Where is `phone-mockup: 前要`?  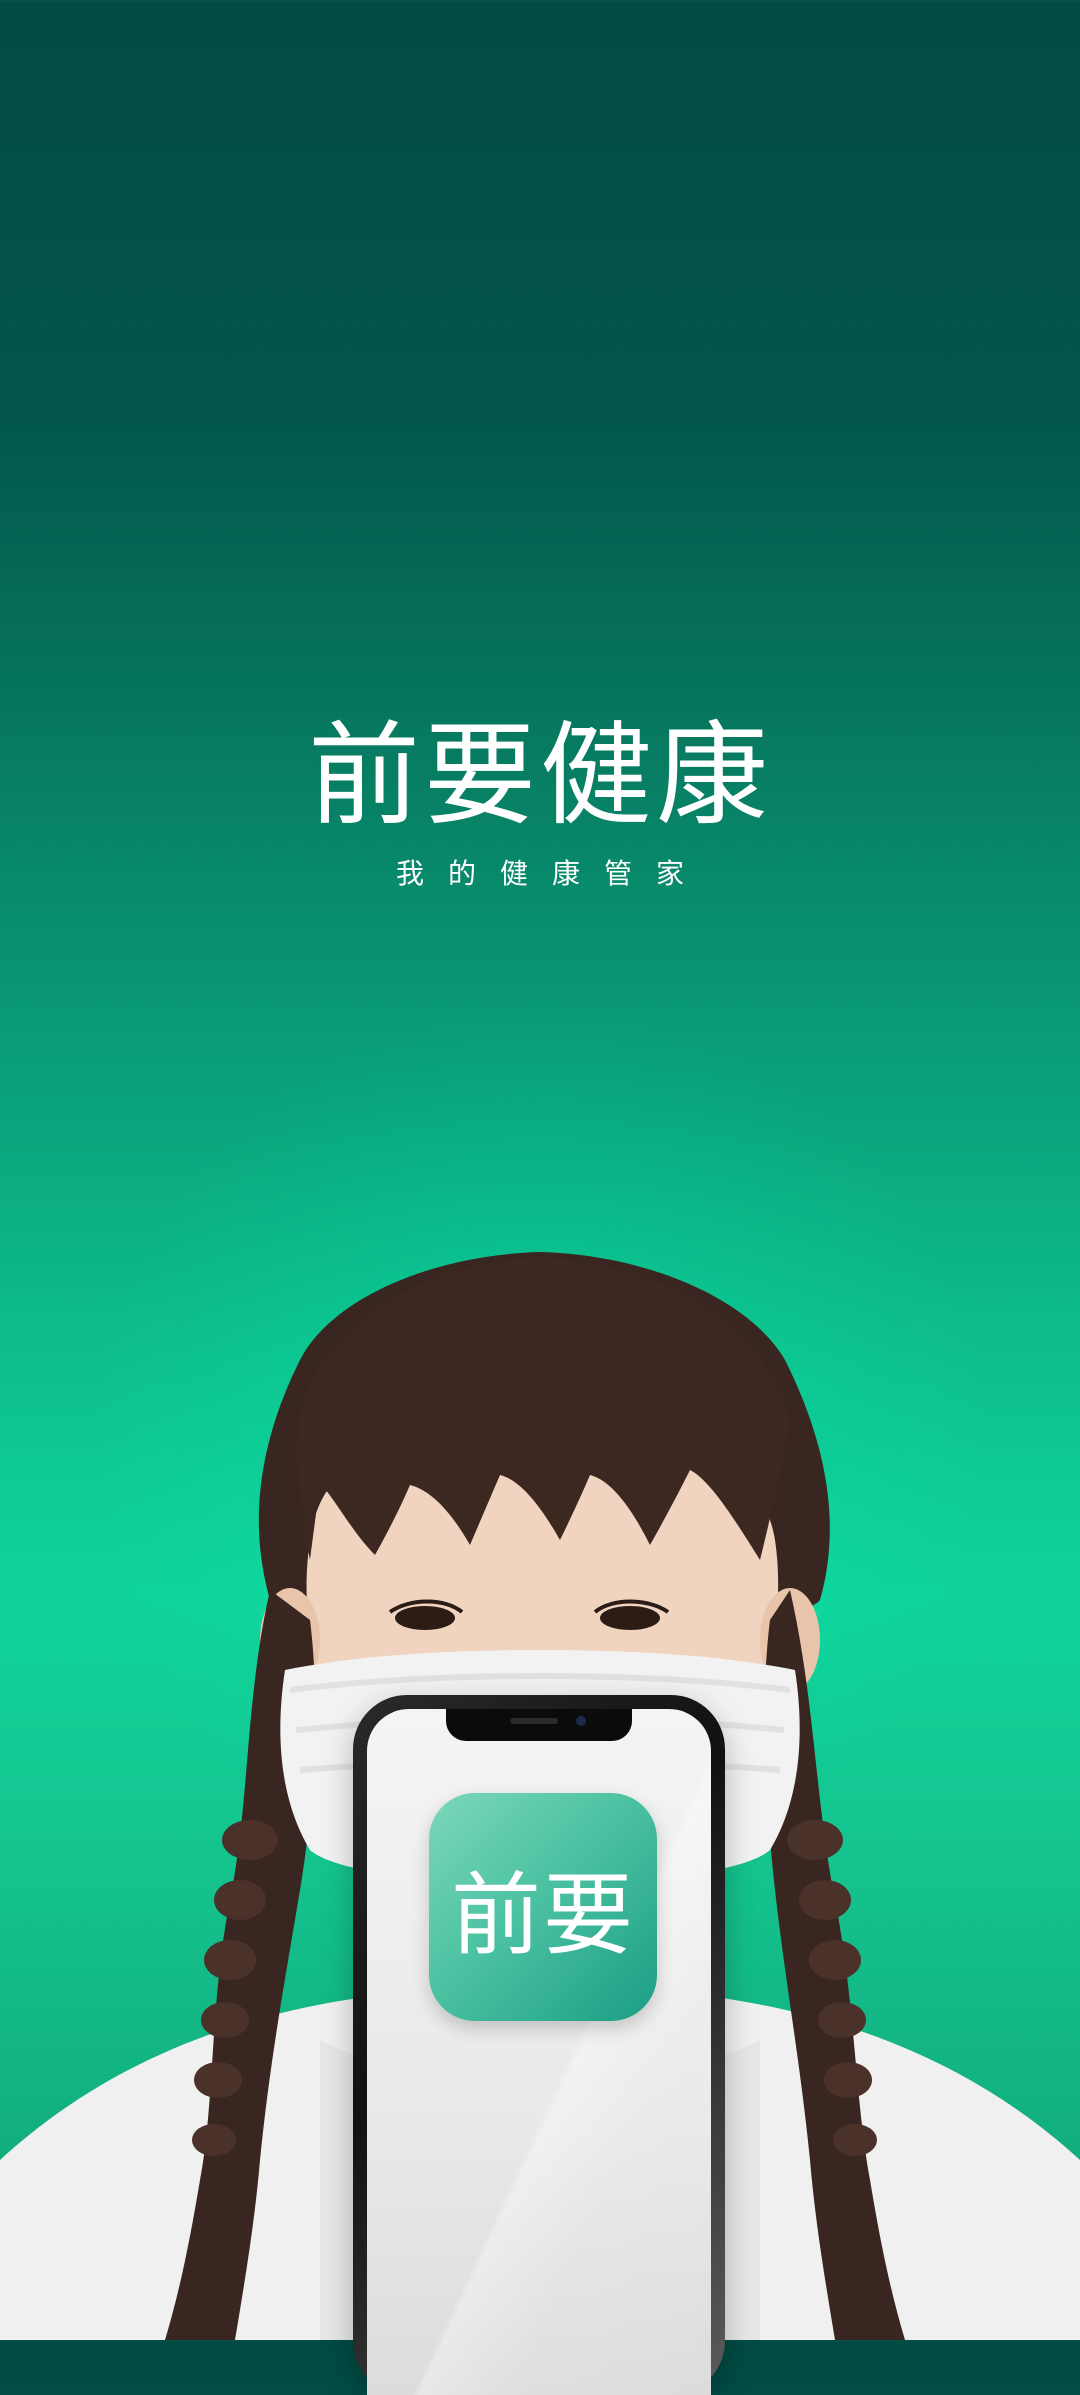 phone-mockup: 前要 is located at coordinates (539, 2045).